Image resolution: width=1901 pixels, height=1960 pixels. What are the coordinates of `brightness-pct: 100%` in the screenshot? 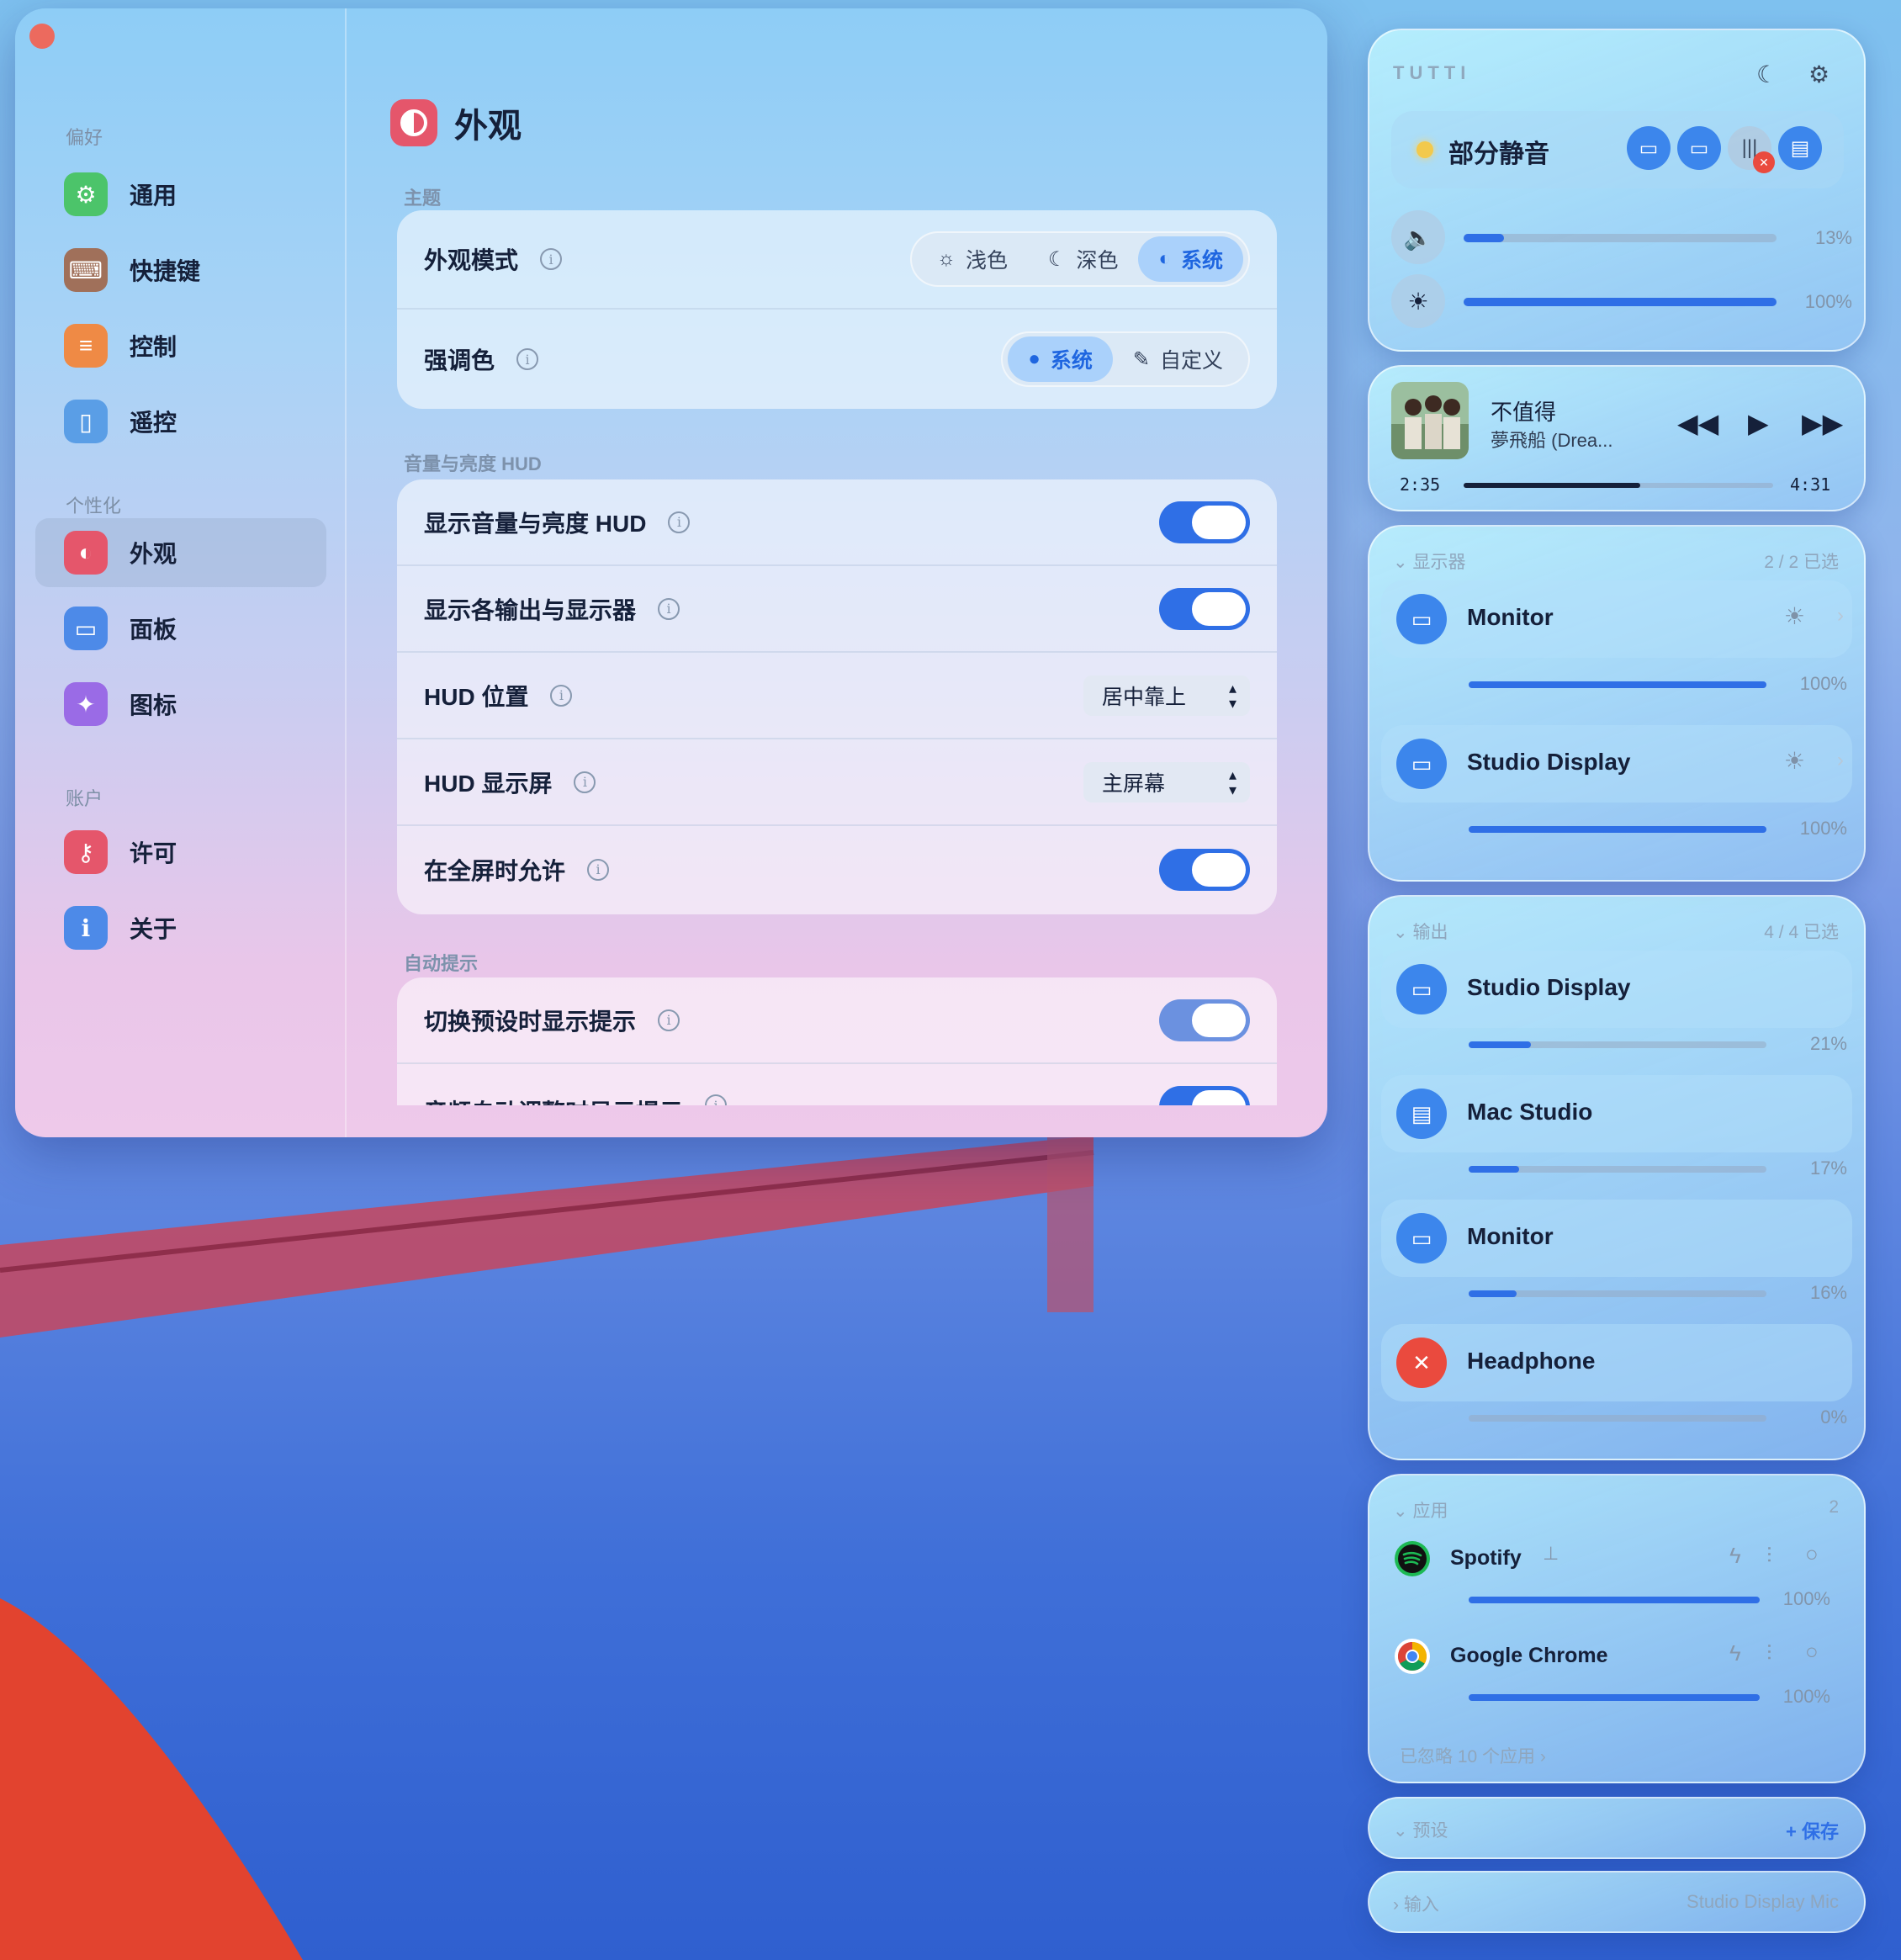 It's located at (1828, 301).